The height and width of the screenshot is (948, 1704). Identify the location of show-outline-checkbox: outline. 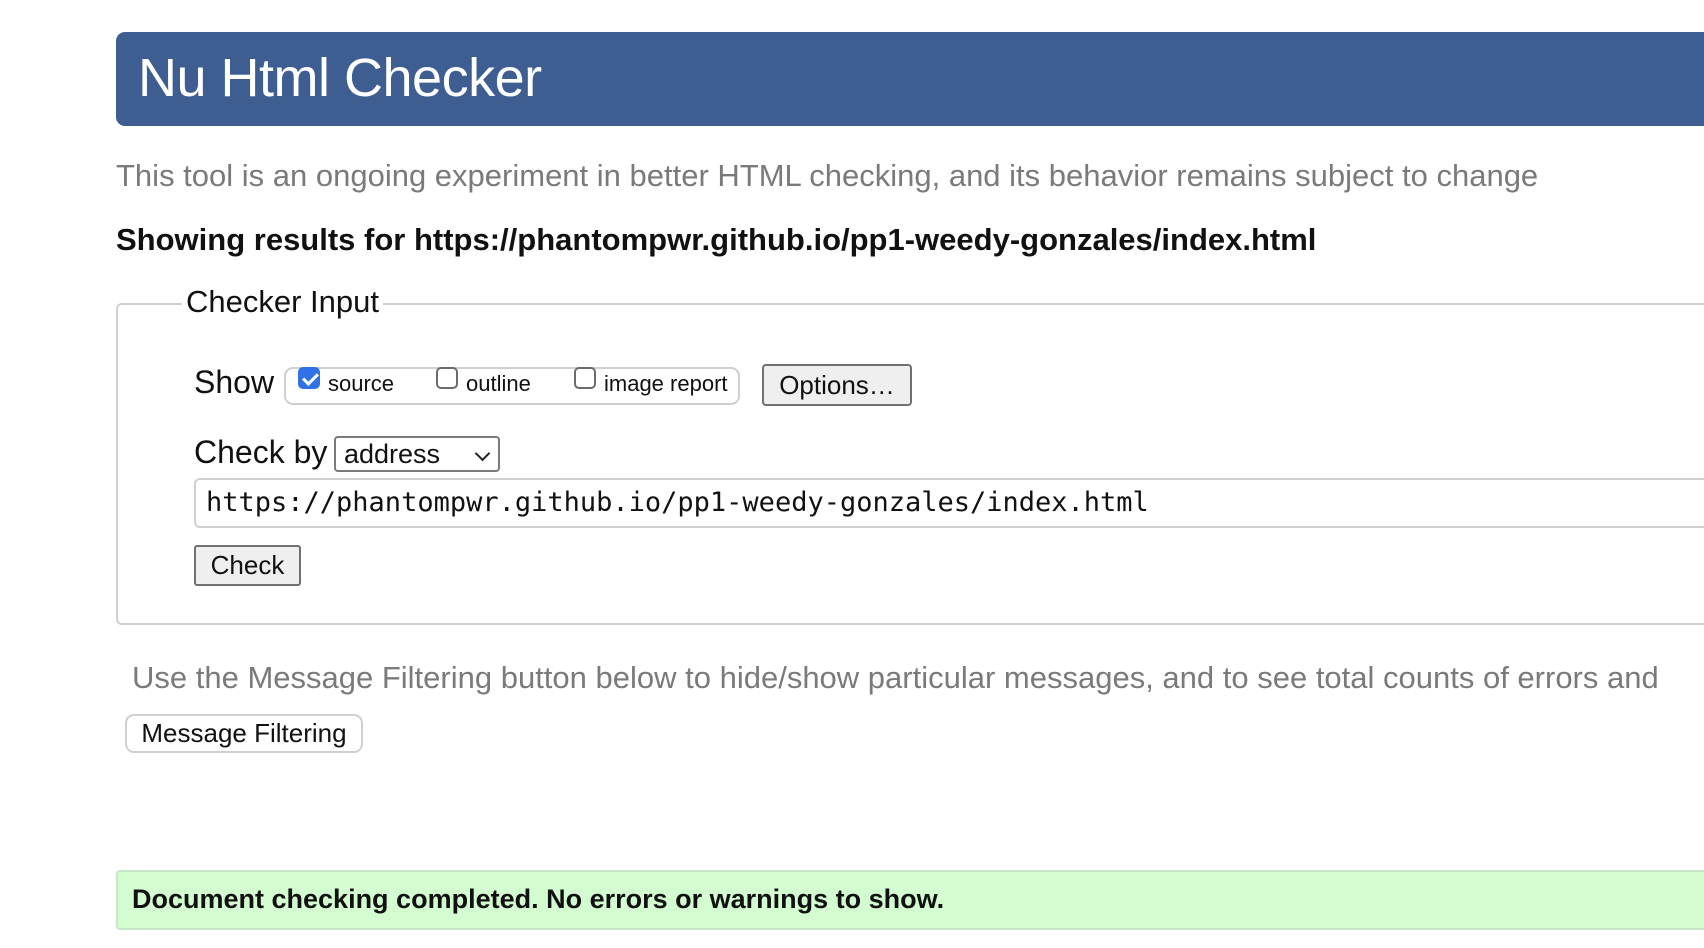
(483, 382).